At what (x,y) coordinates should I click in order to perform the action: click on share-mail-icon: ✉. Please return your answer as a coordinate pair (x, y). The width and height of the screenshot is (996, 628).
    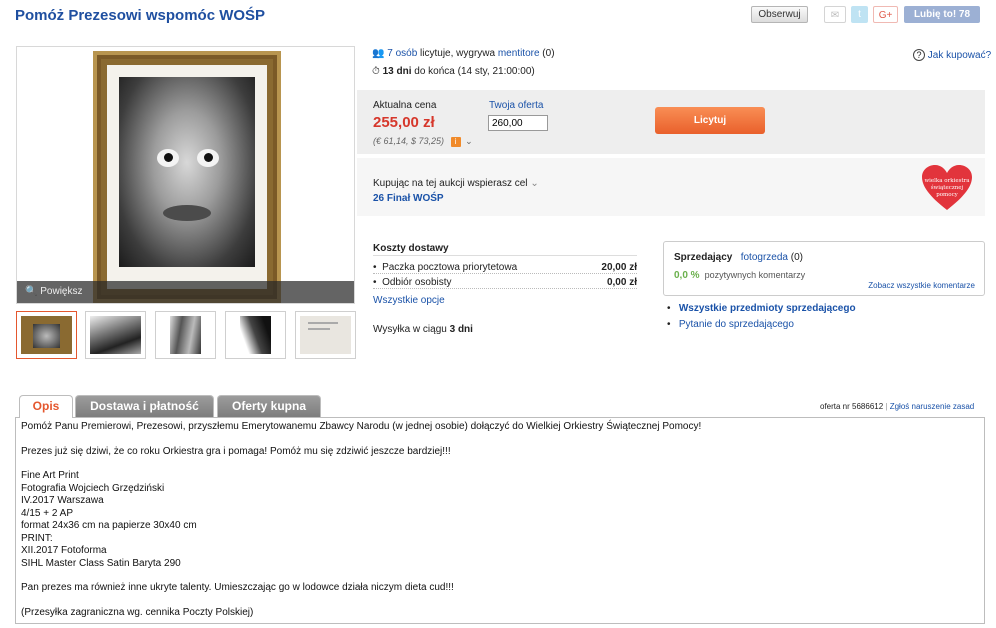
    Looking at the image, I should click on (835, 14).